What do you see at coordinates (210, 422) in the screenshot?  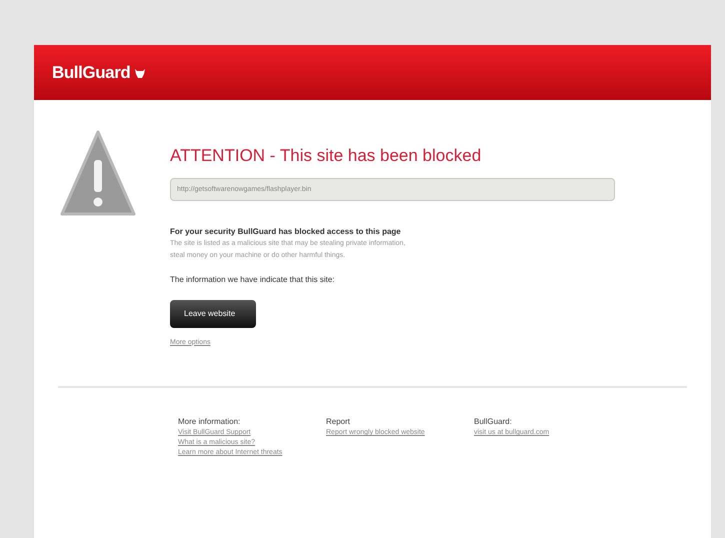 I see `footer-heading: More information:` at bounding box center [210, 422].